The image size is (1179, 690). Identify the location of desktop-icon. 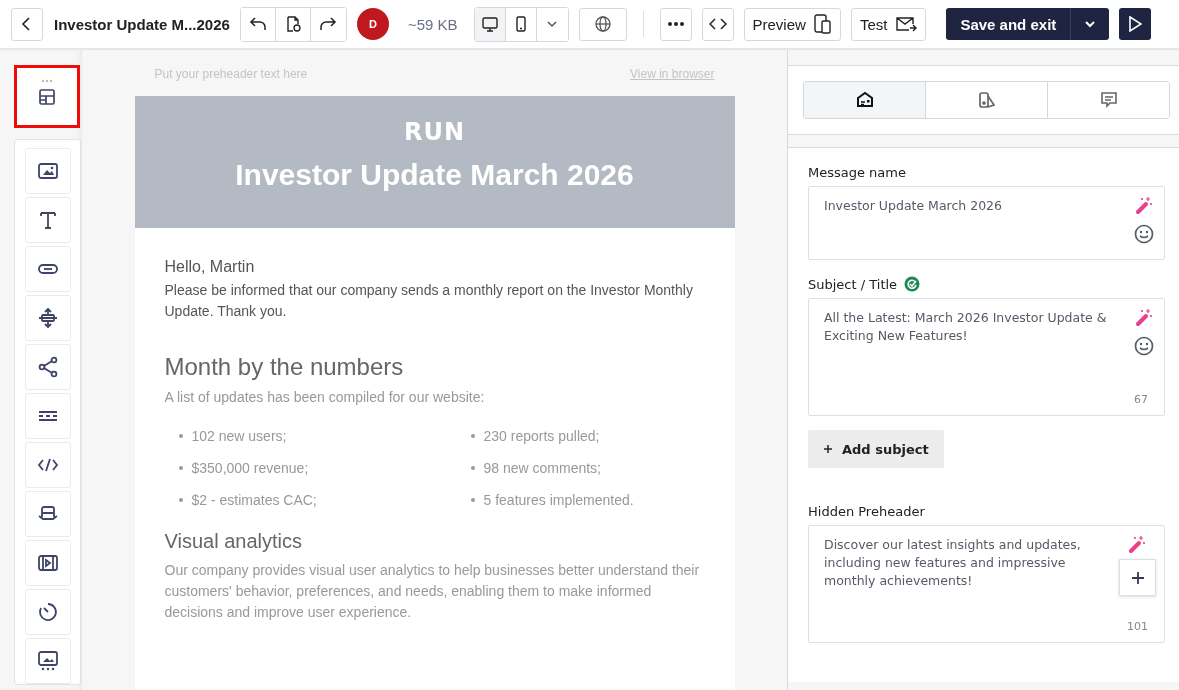
(489, 24).